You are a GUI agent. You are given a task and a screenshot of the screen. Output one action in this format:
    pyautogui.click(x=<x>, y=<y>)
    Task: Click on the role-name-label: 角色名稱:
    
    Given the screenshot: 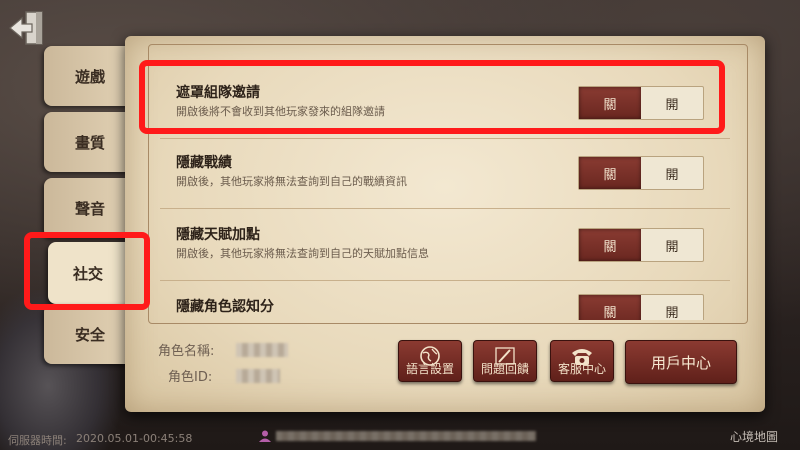 What is the action you would take?
    pyautogui.click(x=186, y=351)
    